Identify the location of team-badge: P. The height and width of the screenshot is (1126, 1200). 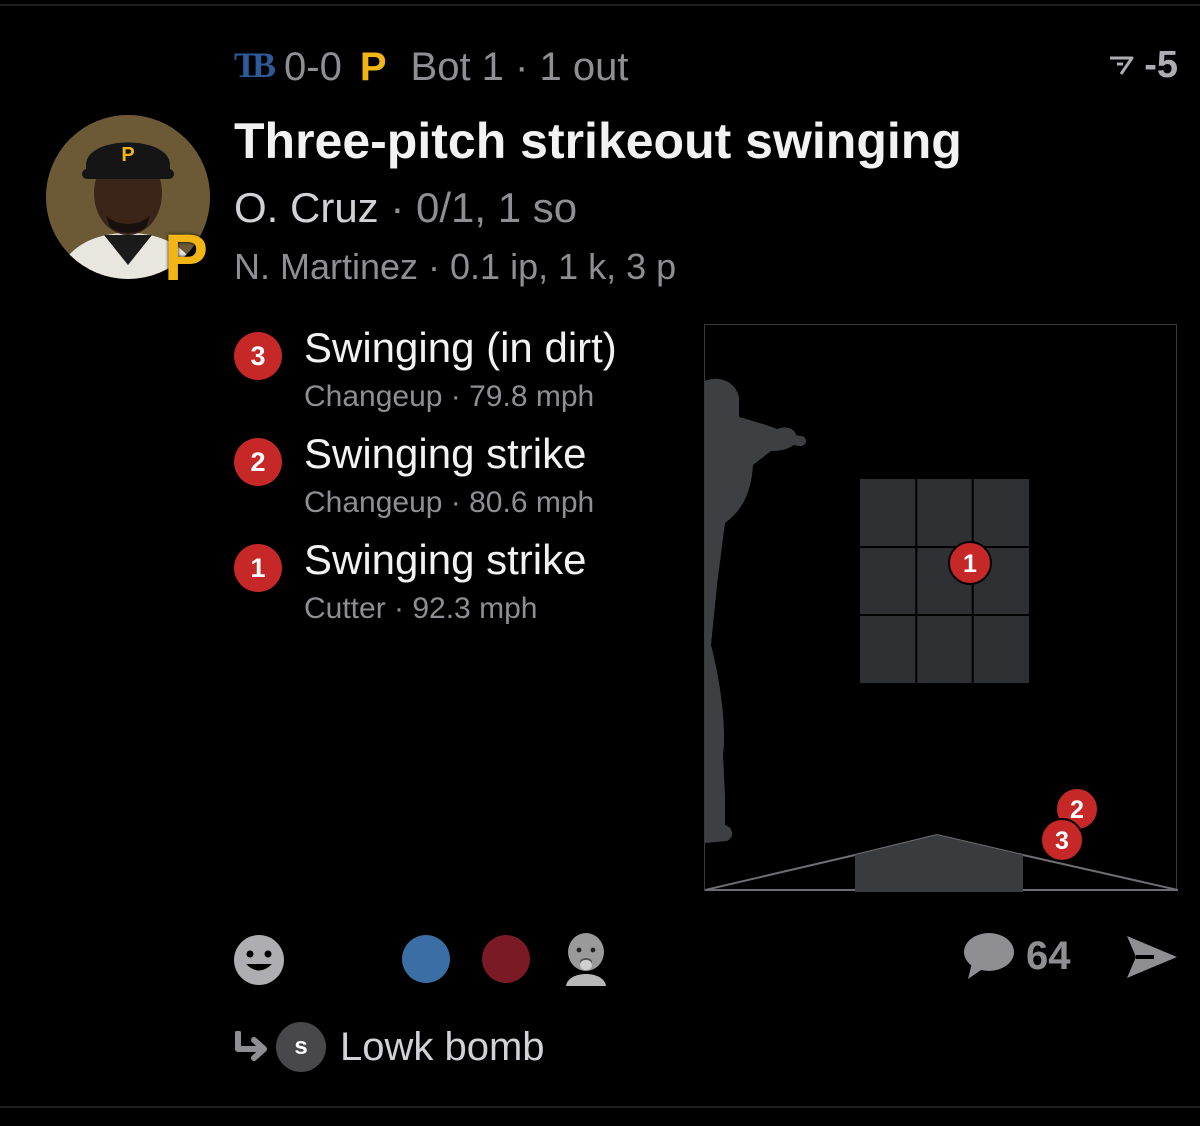
(186, 257).